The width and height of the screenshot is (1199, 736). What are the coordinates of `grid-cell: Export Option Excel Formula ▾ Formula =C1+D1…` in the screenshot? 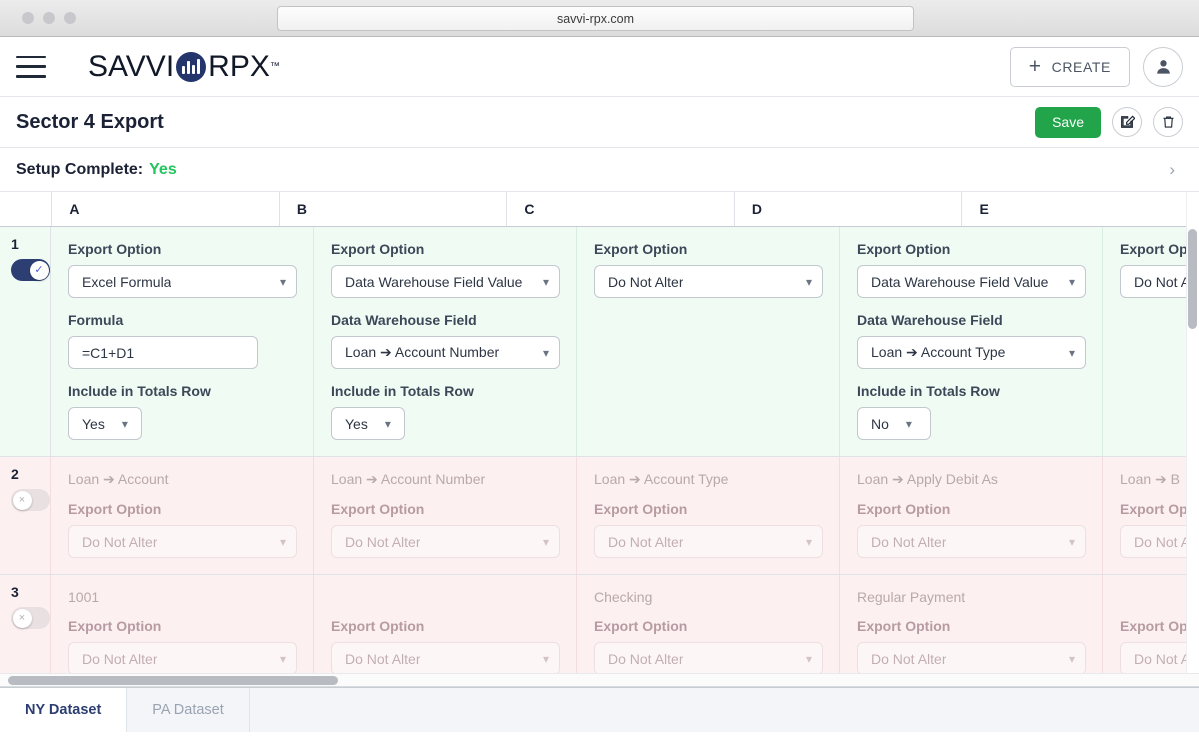 It's located at (182, 341).